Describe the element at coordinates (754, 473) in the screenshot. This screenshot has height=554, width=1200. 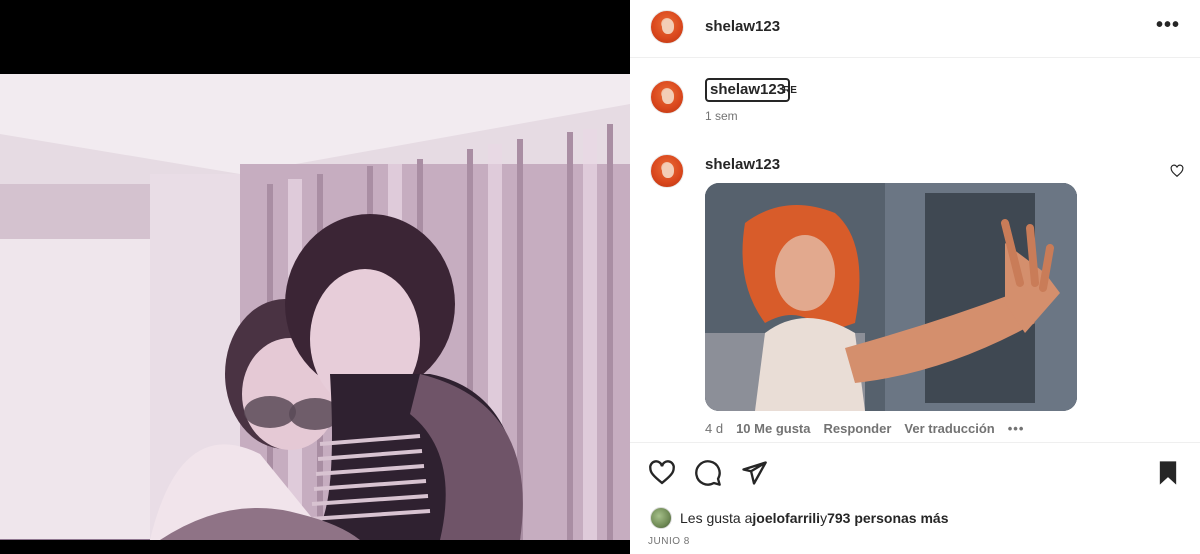
I see `send-icon` at that location.